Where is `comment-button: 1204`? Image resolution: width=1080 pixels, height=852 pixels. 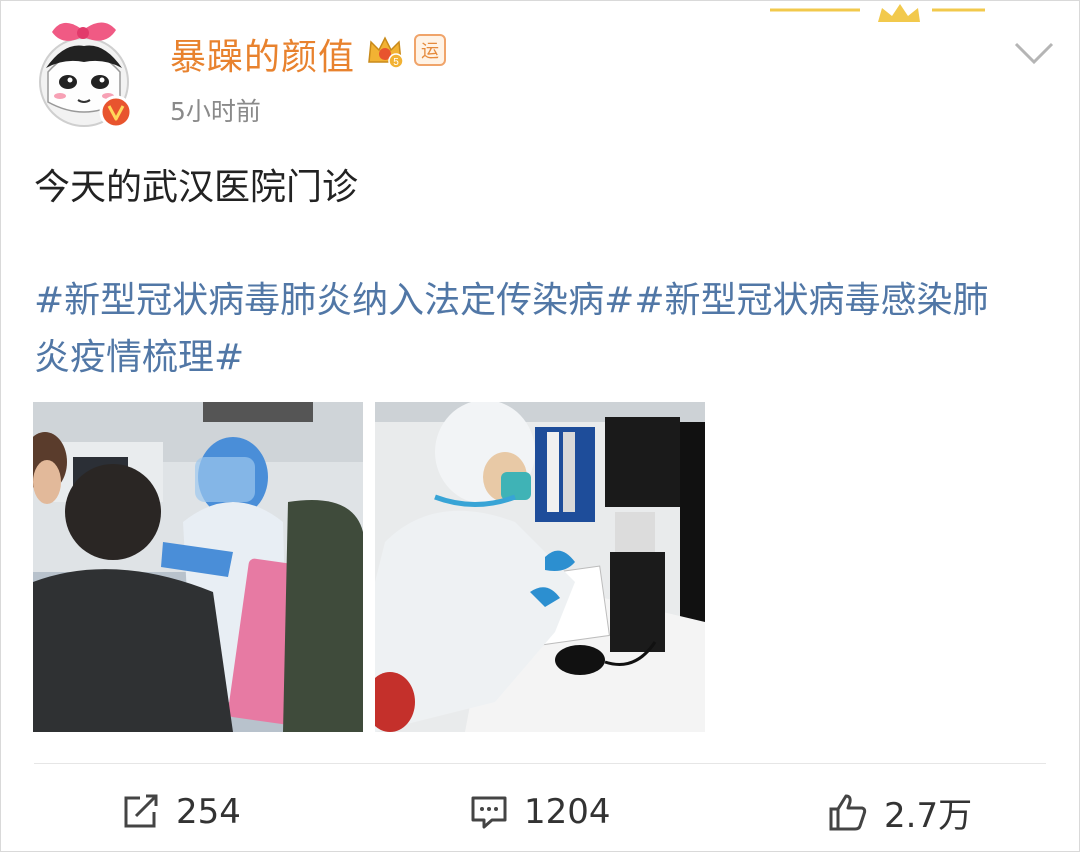 comment-button: 1204 is located at coordinates (540, 812).